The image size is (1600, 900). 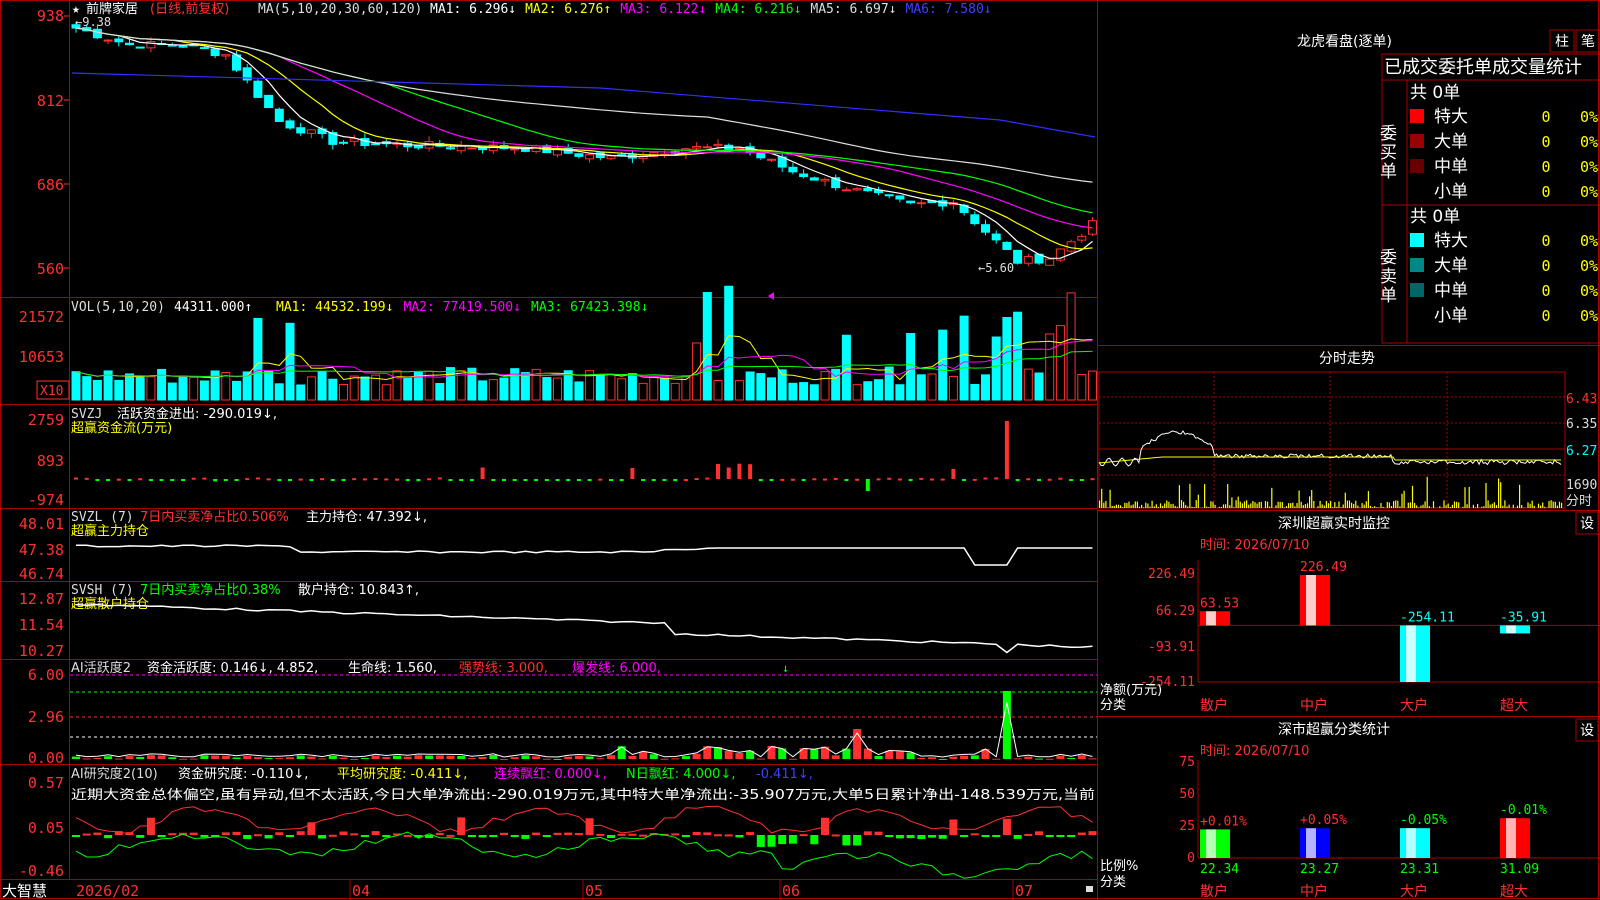 I want to click on stats-category-label: 大户, so click(x=1414, y=891).